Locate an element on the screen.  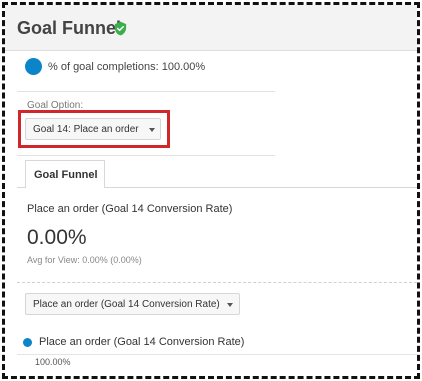
series-label: Place an order (Goal 14 Conversion Rate) is located at coordinates (142, 342).